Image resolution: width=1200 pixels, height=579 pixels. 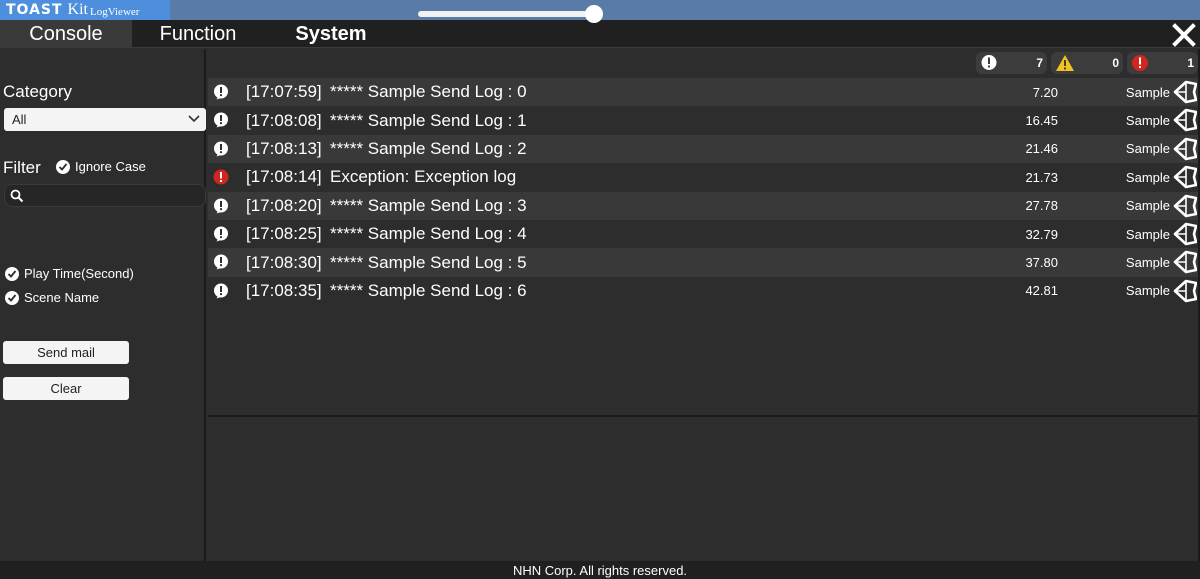 What do you see at coordinates (509, 14) in the screenshot?
I see `opacity-slider-track` at bounding box center [509, 14].